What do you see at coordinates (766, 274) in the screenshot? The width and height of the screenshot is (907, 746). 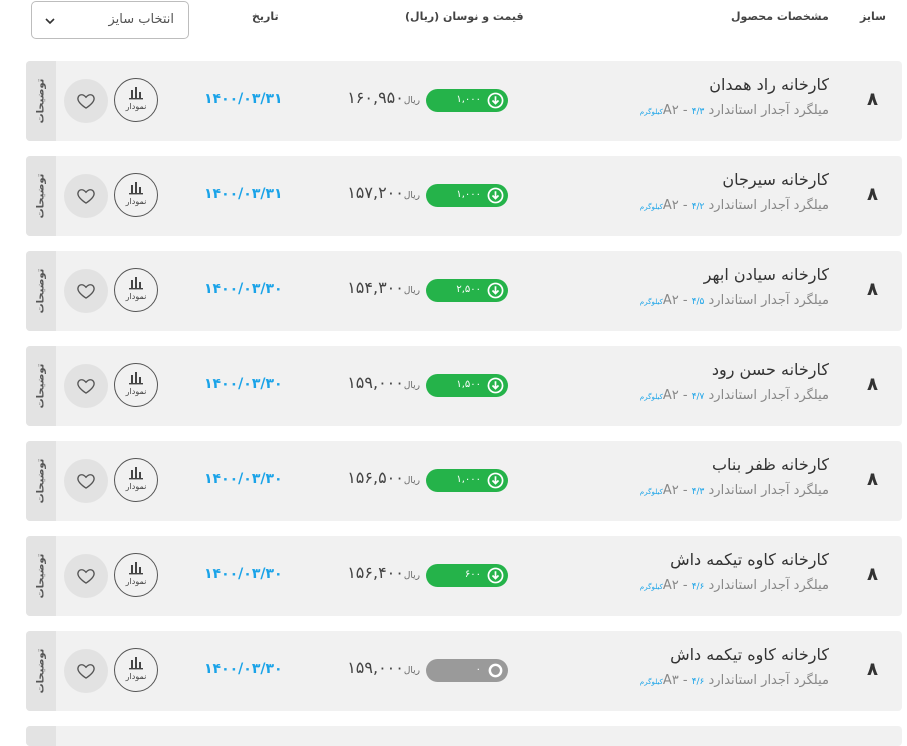 I see `factory-name: کارخانه سیادن ابهر` at bounding box center [766, 274].